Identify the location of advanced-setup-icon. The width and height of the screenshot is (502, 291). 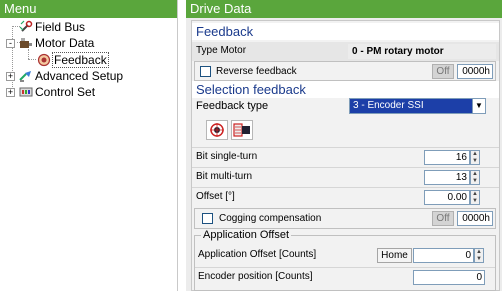
(25, 76).